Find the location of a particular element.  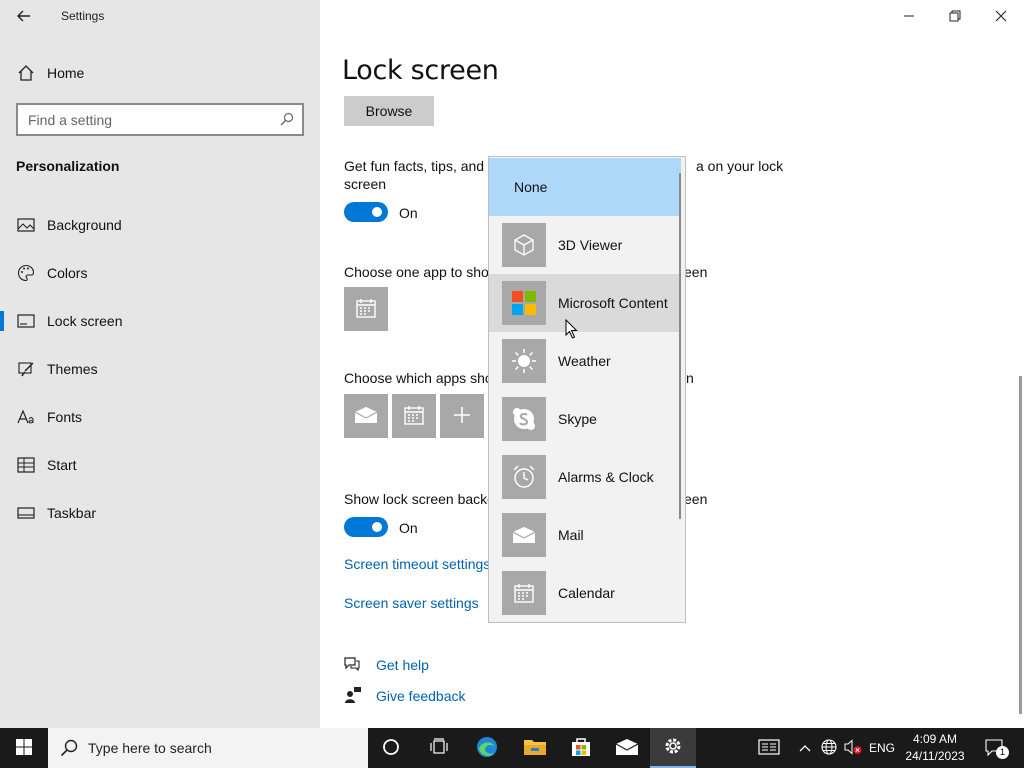

edge-taskbar-button is located at coordinates (487, 748).